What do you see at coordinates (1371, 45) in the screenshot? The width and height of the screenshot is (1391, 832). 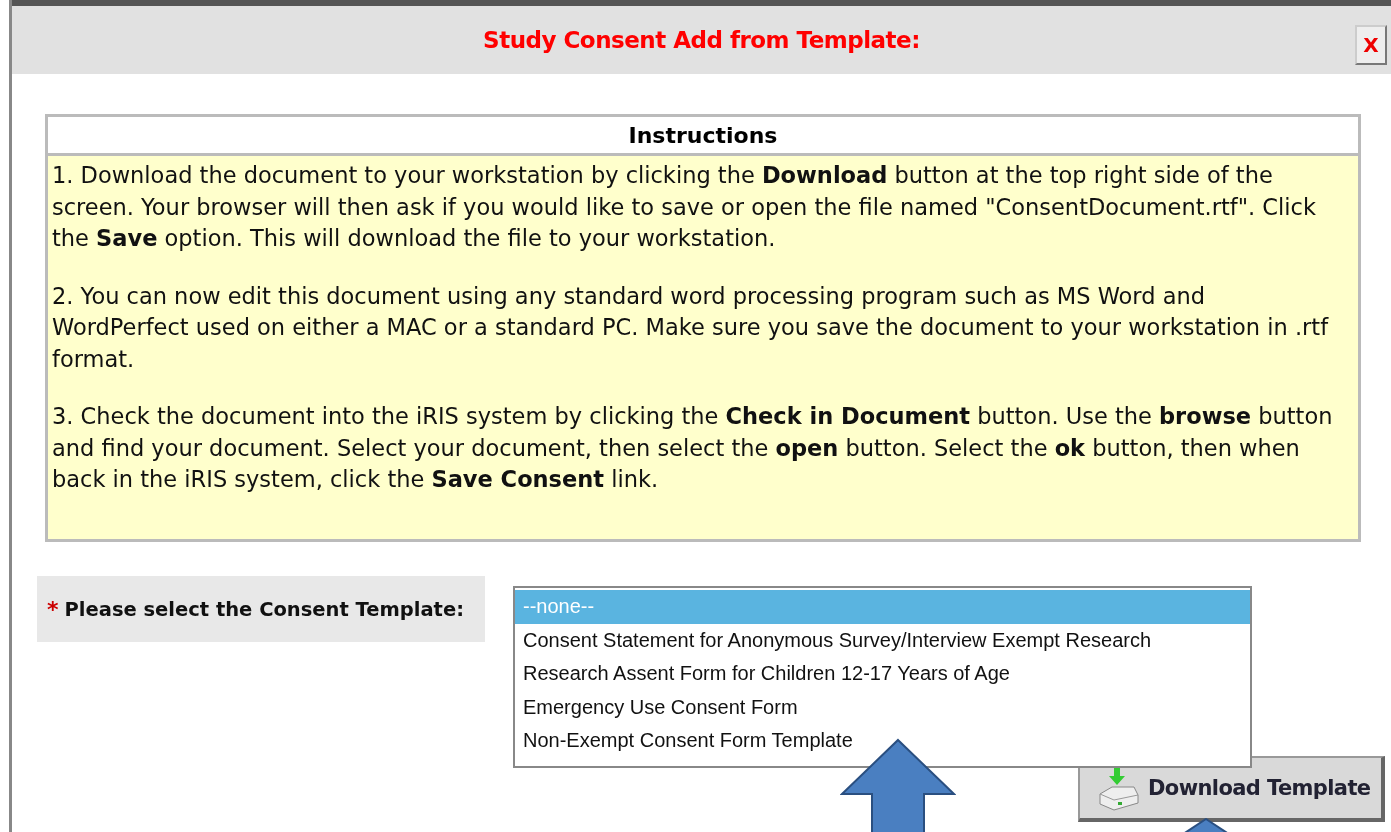 I see `close-button: X` at bounding box center [1371, 45].